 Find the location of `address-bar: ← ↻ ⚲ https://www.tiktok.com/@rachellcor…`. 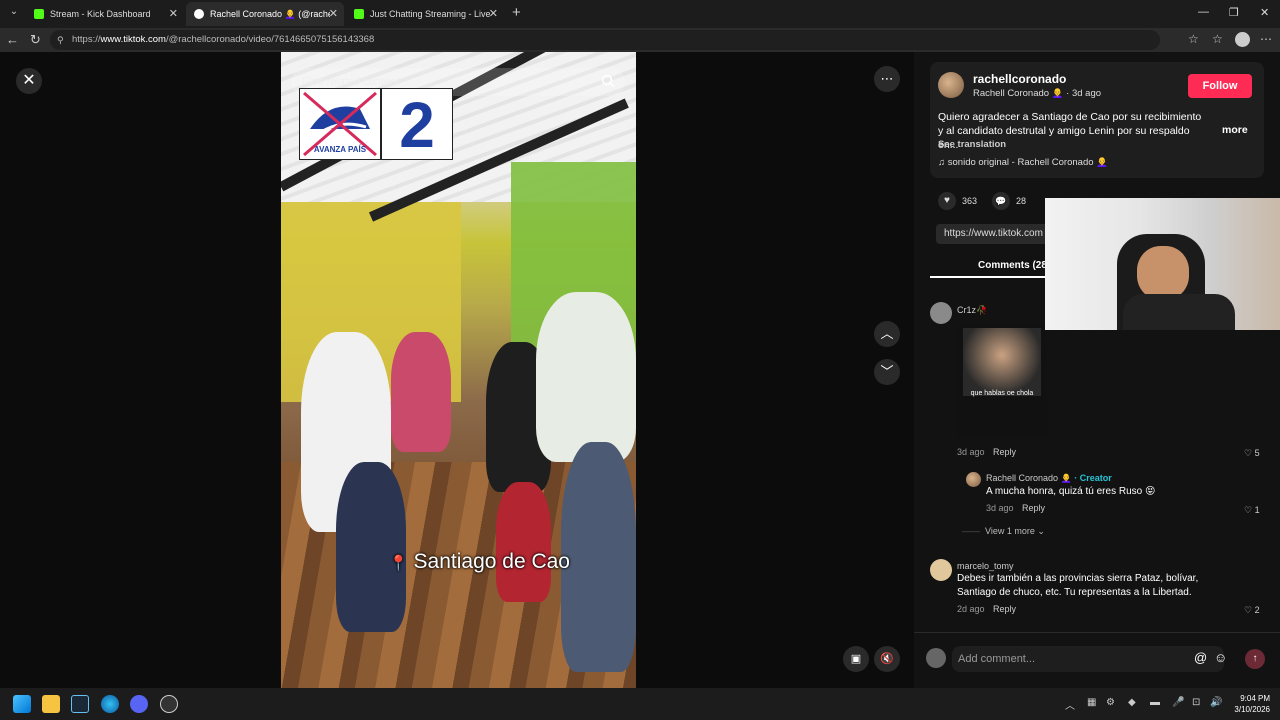

address-bar: ← ↻ ⚲ https://www.tiktok.com/@rachellcor… is located at coordinates (640, 40).